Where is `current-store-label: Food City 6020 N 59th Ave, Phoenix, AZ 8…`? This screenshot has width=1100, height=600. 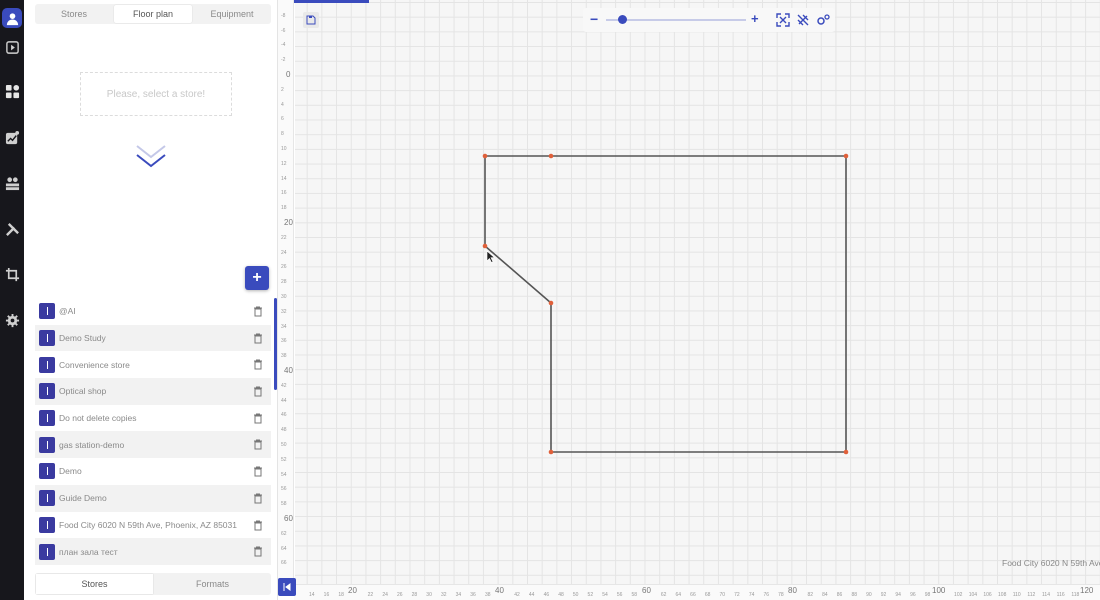 current-store-label: Food City 6020 N 59th Ave, Phoenix, AZ 8… is located at coordinates (1049, 563).